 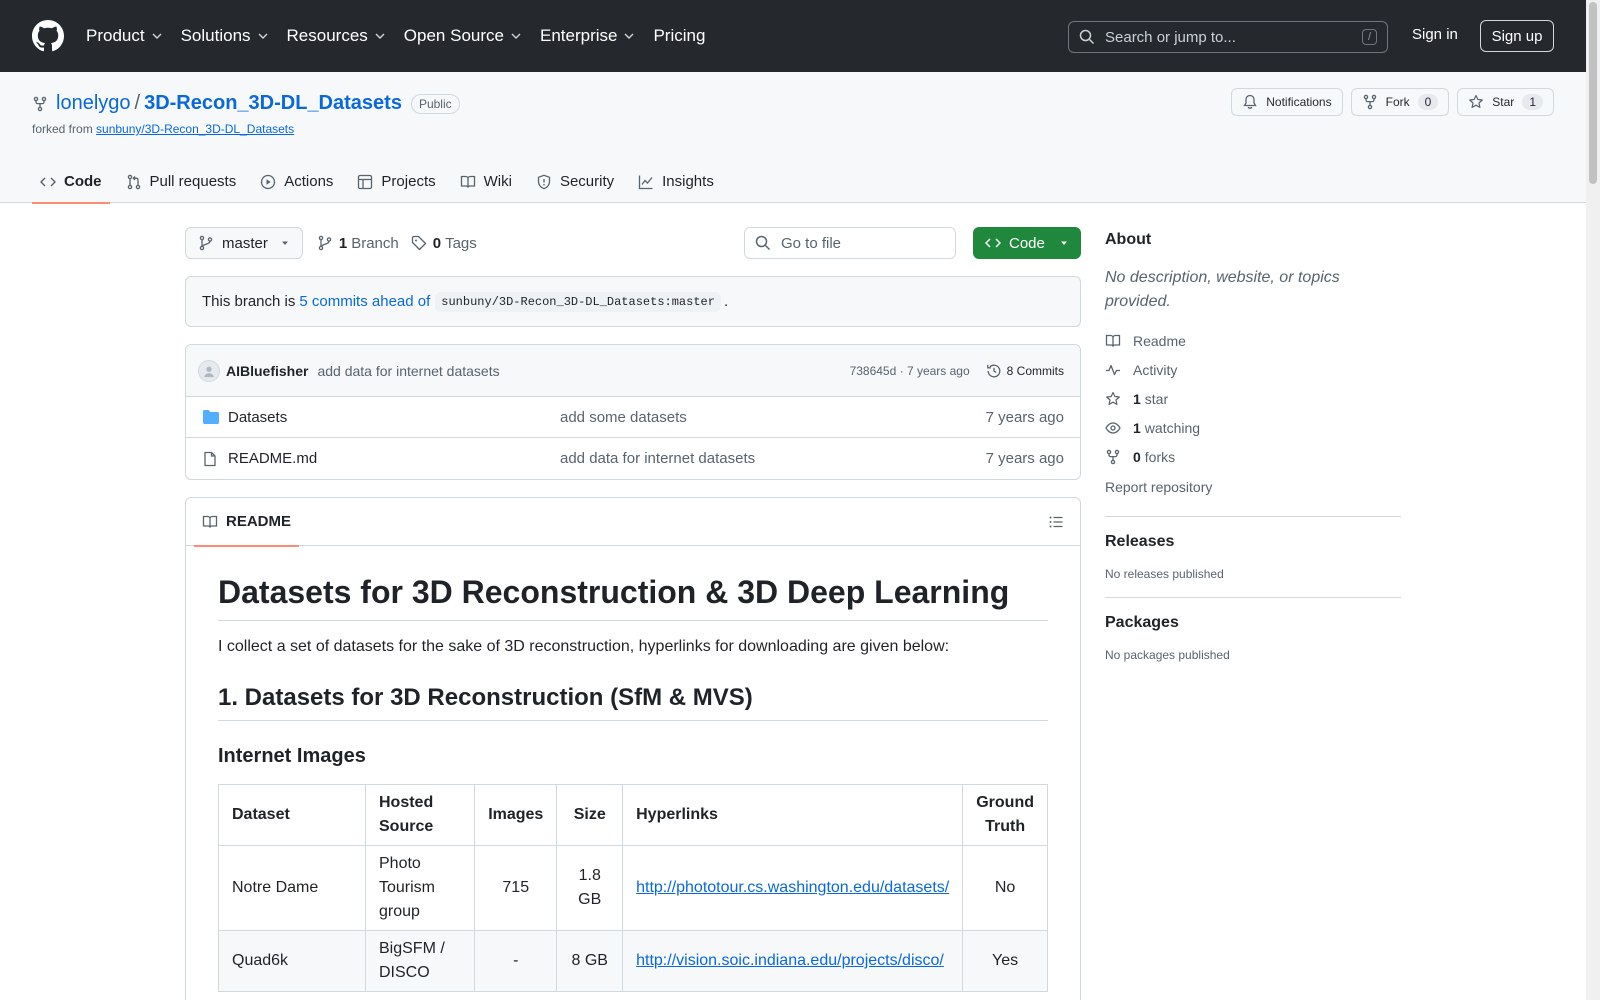 What do you see at coordinates (1114, 341) in the screenshot?
I see `book-icon` at bounding box center [1114, 341].